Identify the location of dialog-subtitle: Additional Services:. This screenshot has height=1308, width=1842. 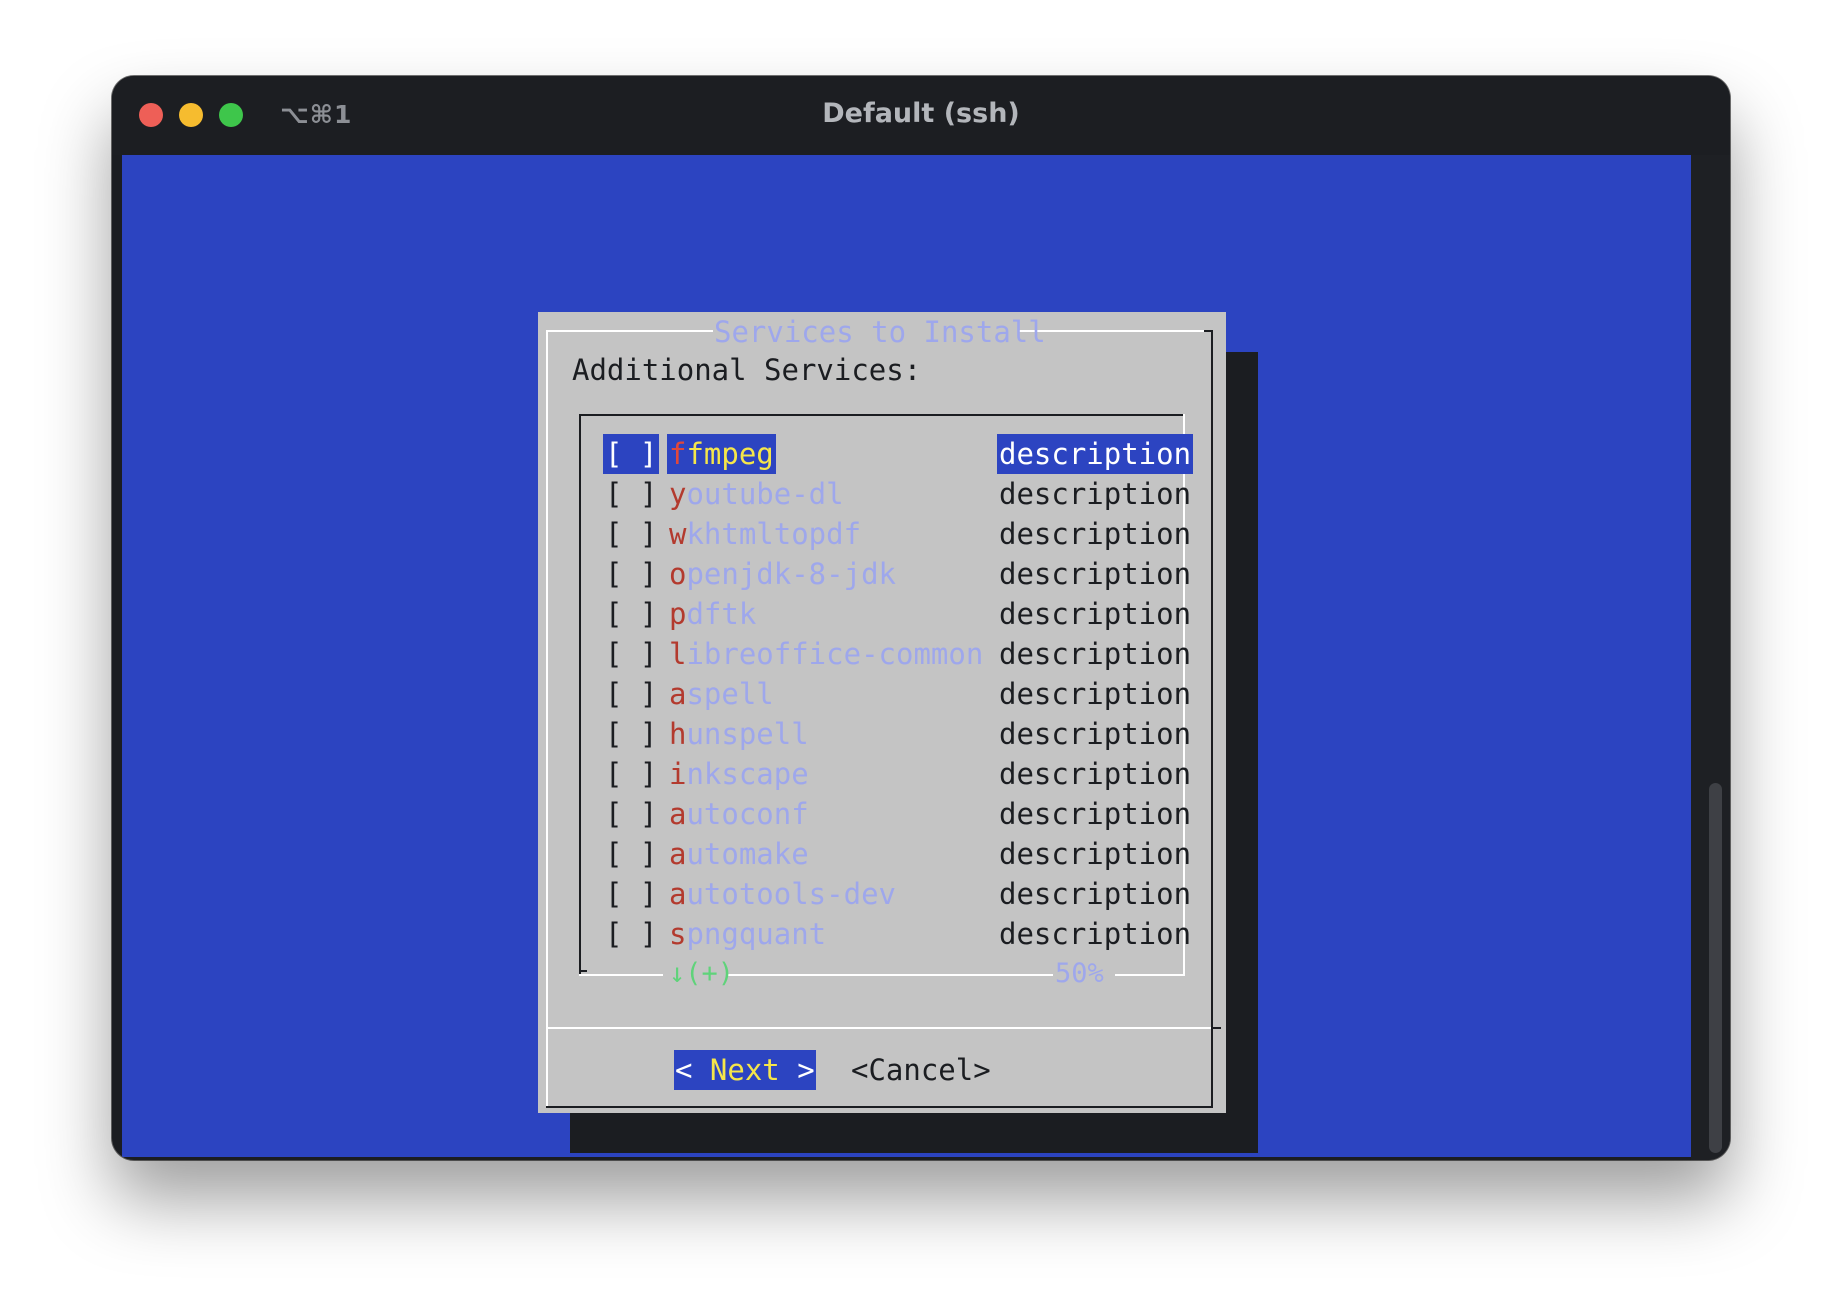
(747, 370).